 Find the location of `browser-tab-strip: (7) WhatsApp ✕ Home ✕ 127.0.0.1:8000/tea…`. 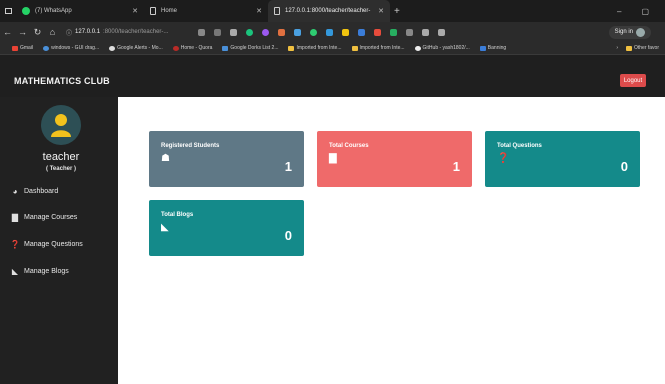

browser-tab-strip: (7) WhatsApp ✕ Home ✕ 127.0.0.1:8000/tea… is located at coordinates (332, 11).